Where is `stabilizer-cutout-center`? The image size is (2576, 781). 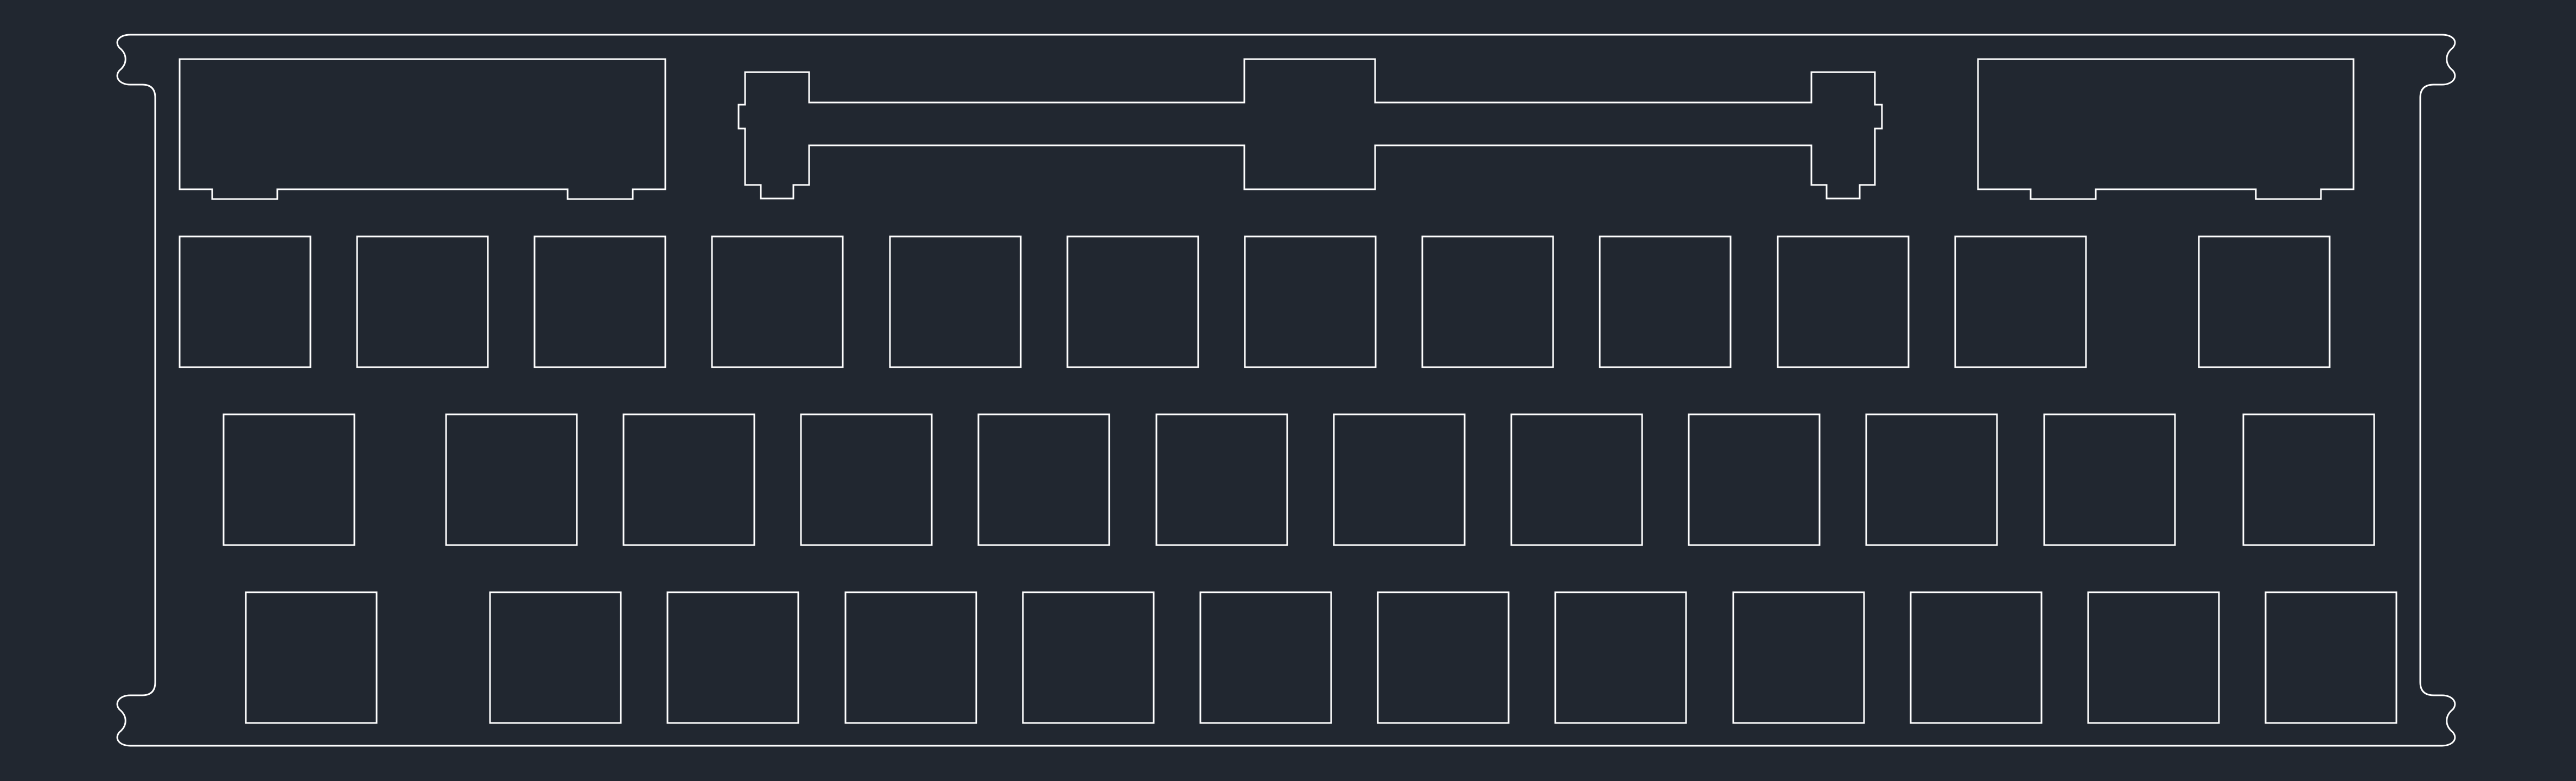 stabilizer-cutout-center is located at coordinates (1310, 129).